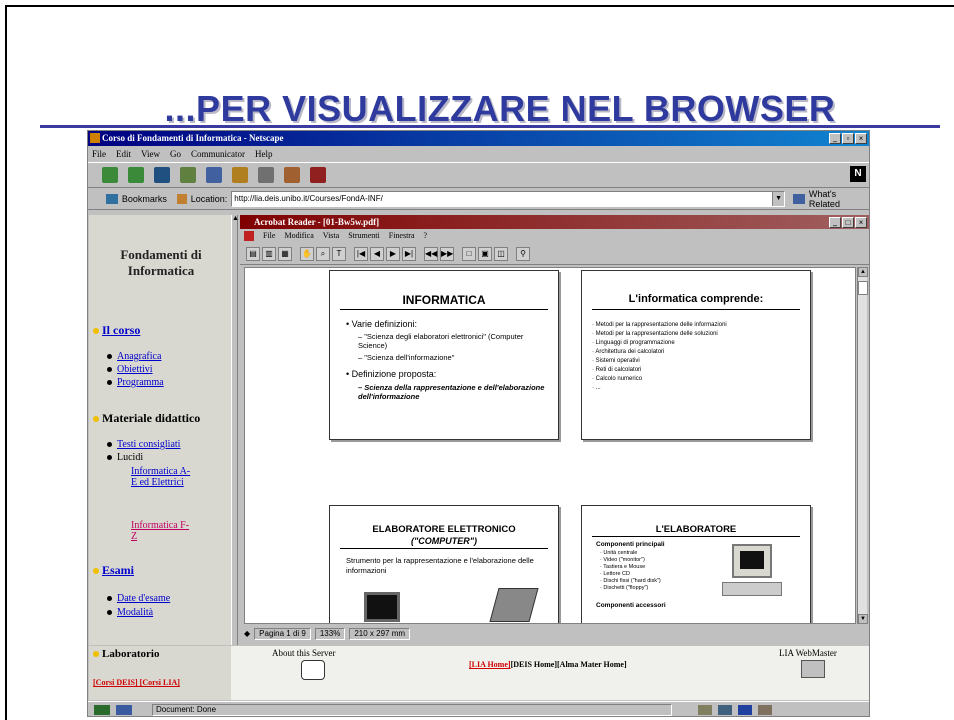  What do you see at coordinates (501, 253) in the screenshot?
I see `fit-width-icon: ◫` at bounding box center [501, 253].